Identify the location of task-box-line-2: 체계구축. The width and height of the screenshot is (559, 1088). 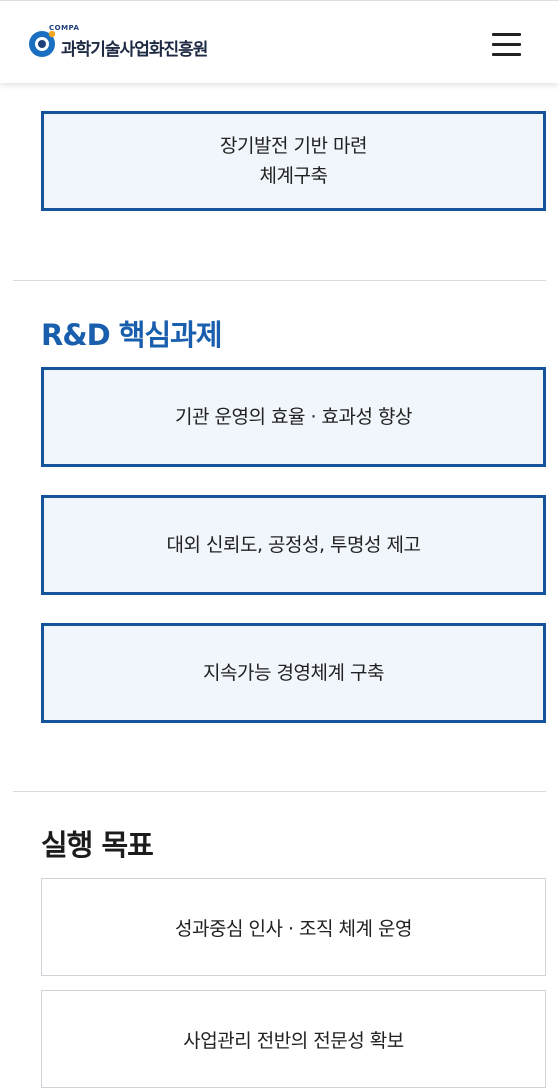
(293, 176).